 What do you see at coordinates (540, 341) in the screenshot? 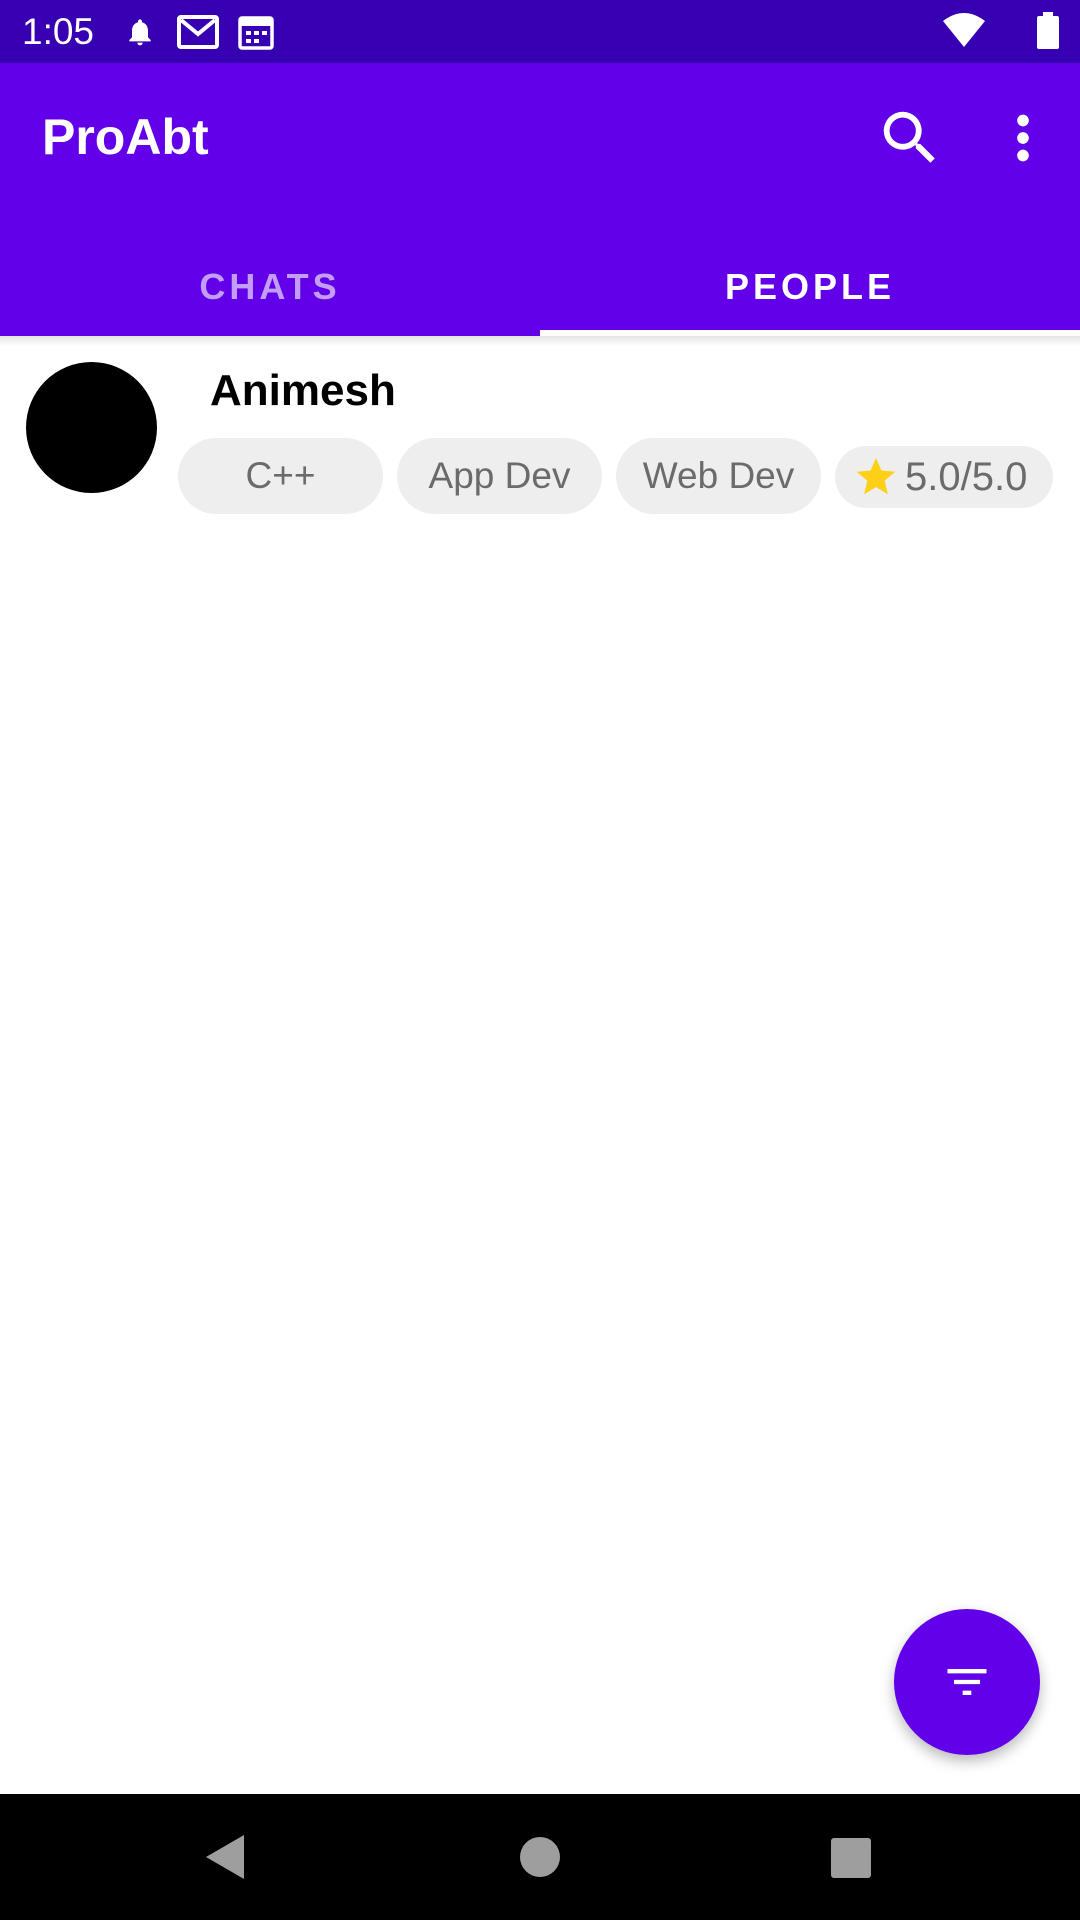
I see `tab-shadow` at bounding box center [540, 341].